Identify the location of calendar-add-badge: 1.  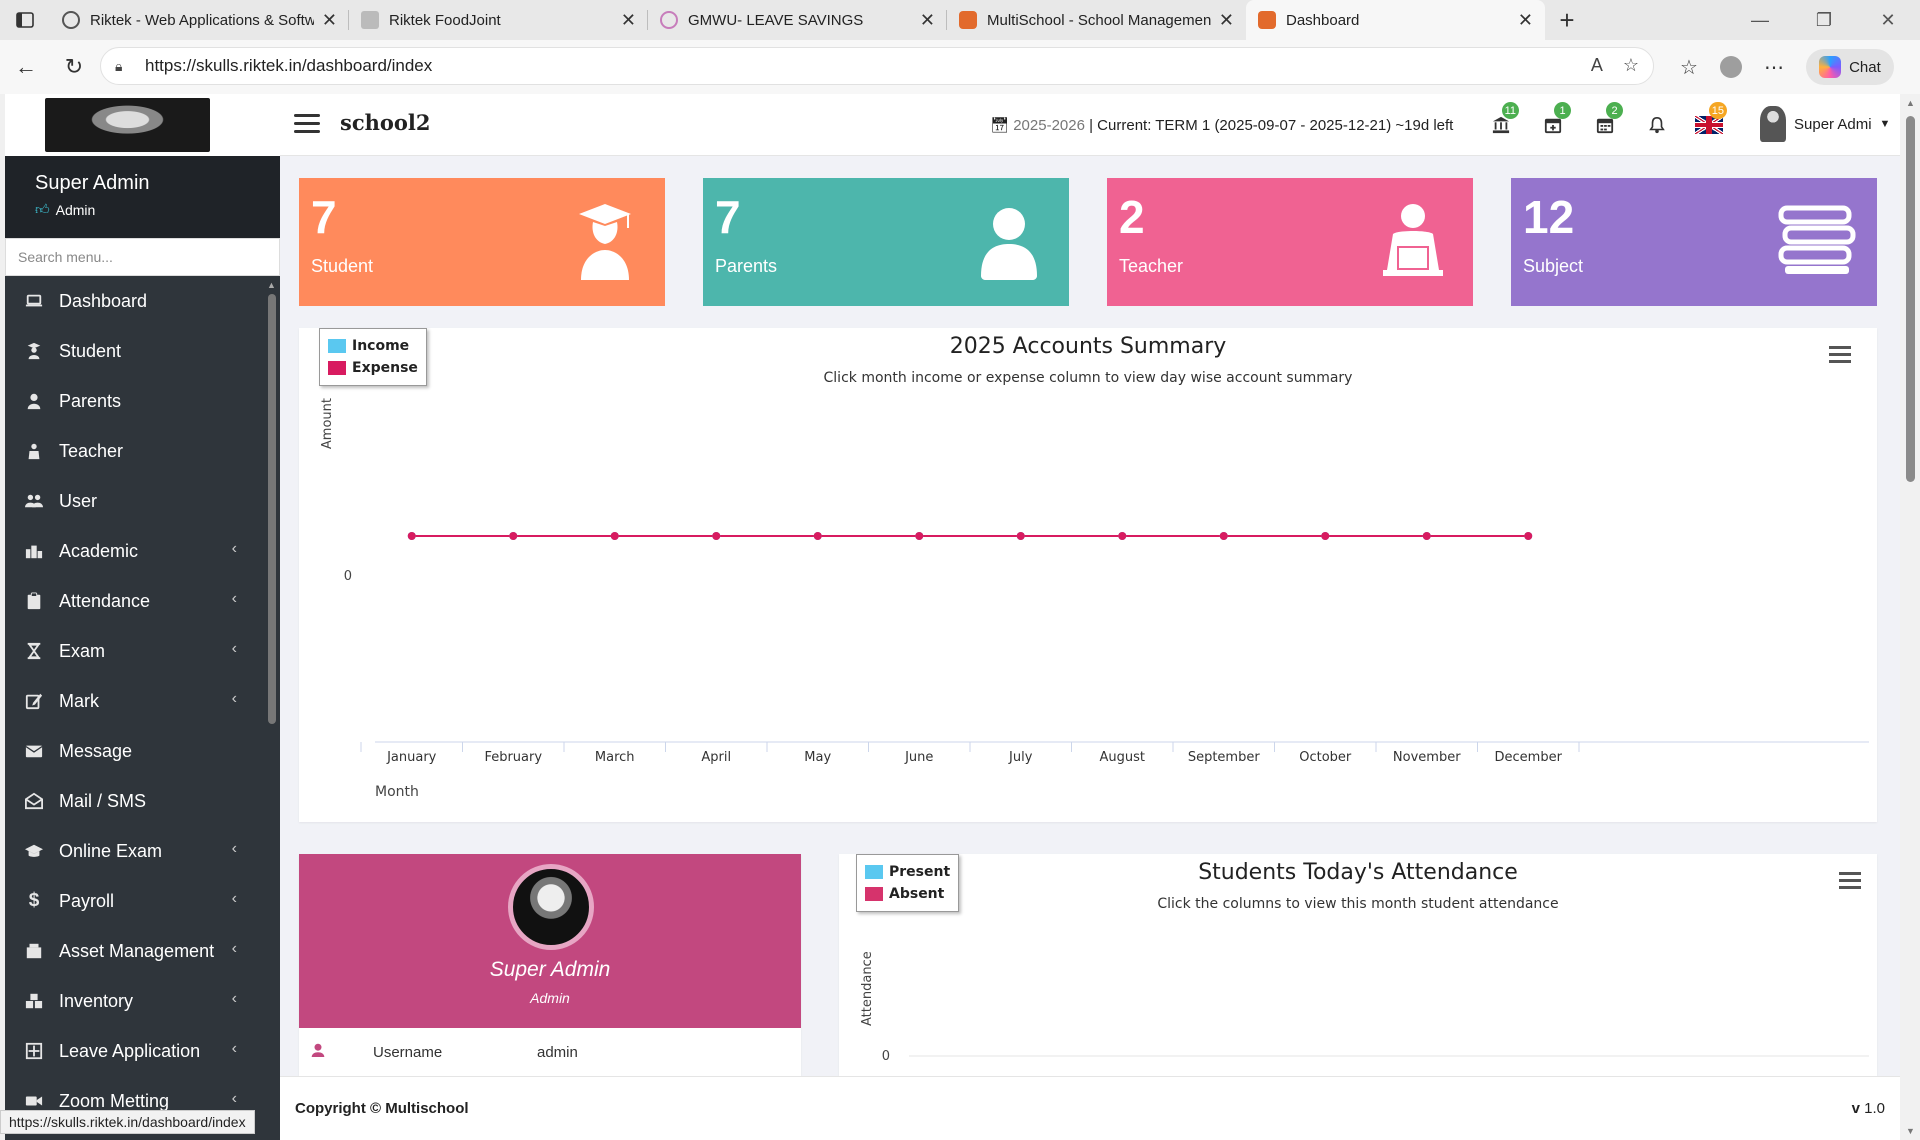
(1562, 110).